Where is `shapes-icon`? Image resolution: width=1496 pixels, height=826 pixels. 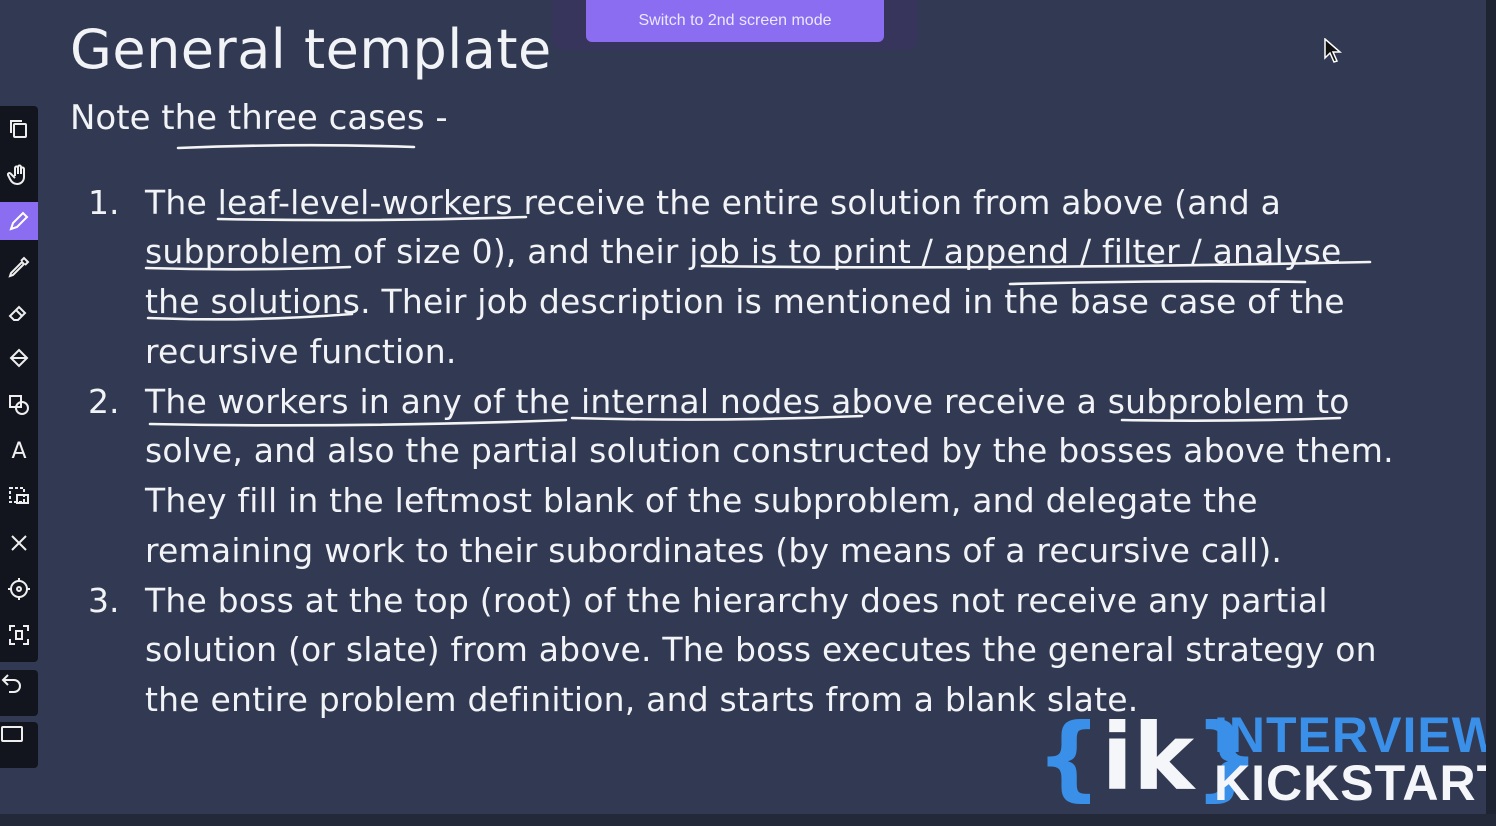 shapes-icon is located at coordinates (19, 405).